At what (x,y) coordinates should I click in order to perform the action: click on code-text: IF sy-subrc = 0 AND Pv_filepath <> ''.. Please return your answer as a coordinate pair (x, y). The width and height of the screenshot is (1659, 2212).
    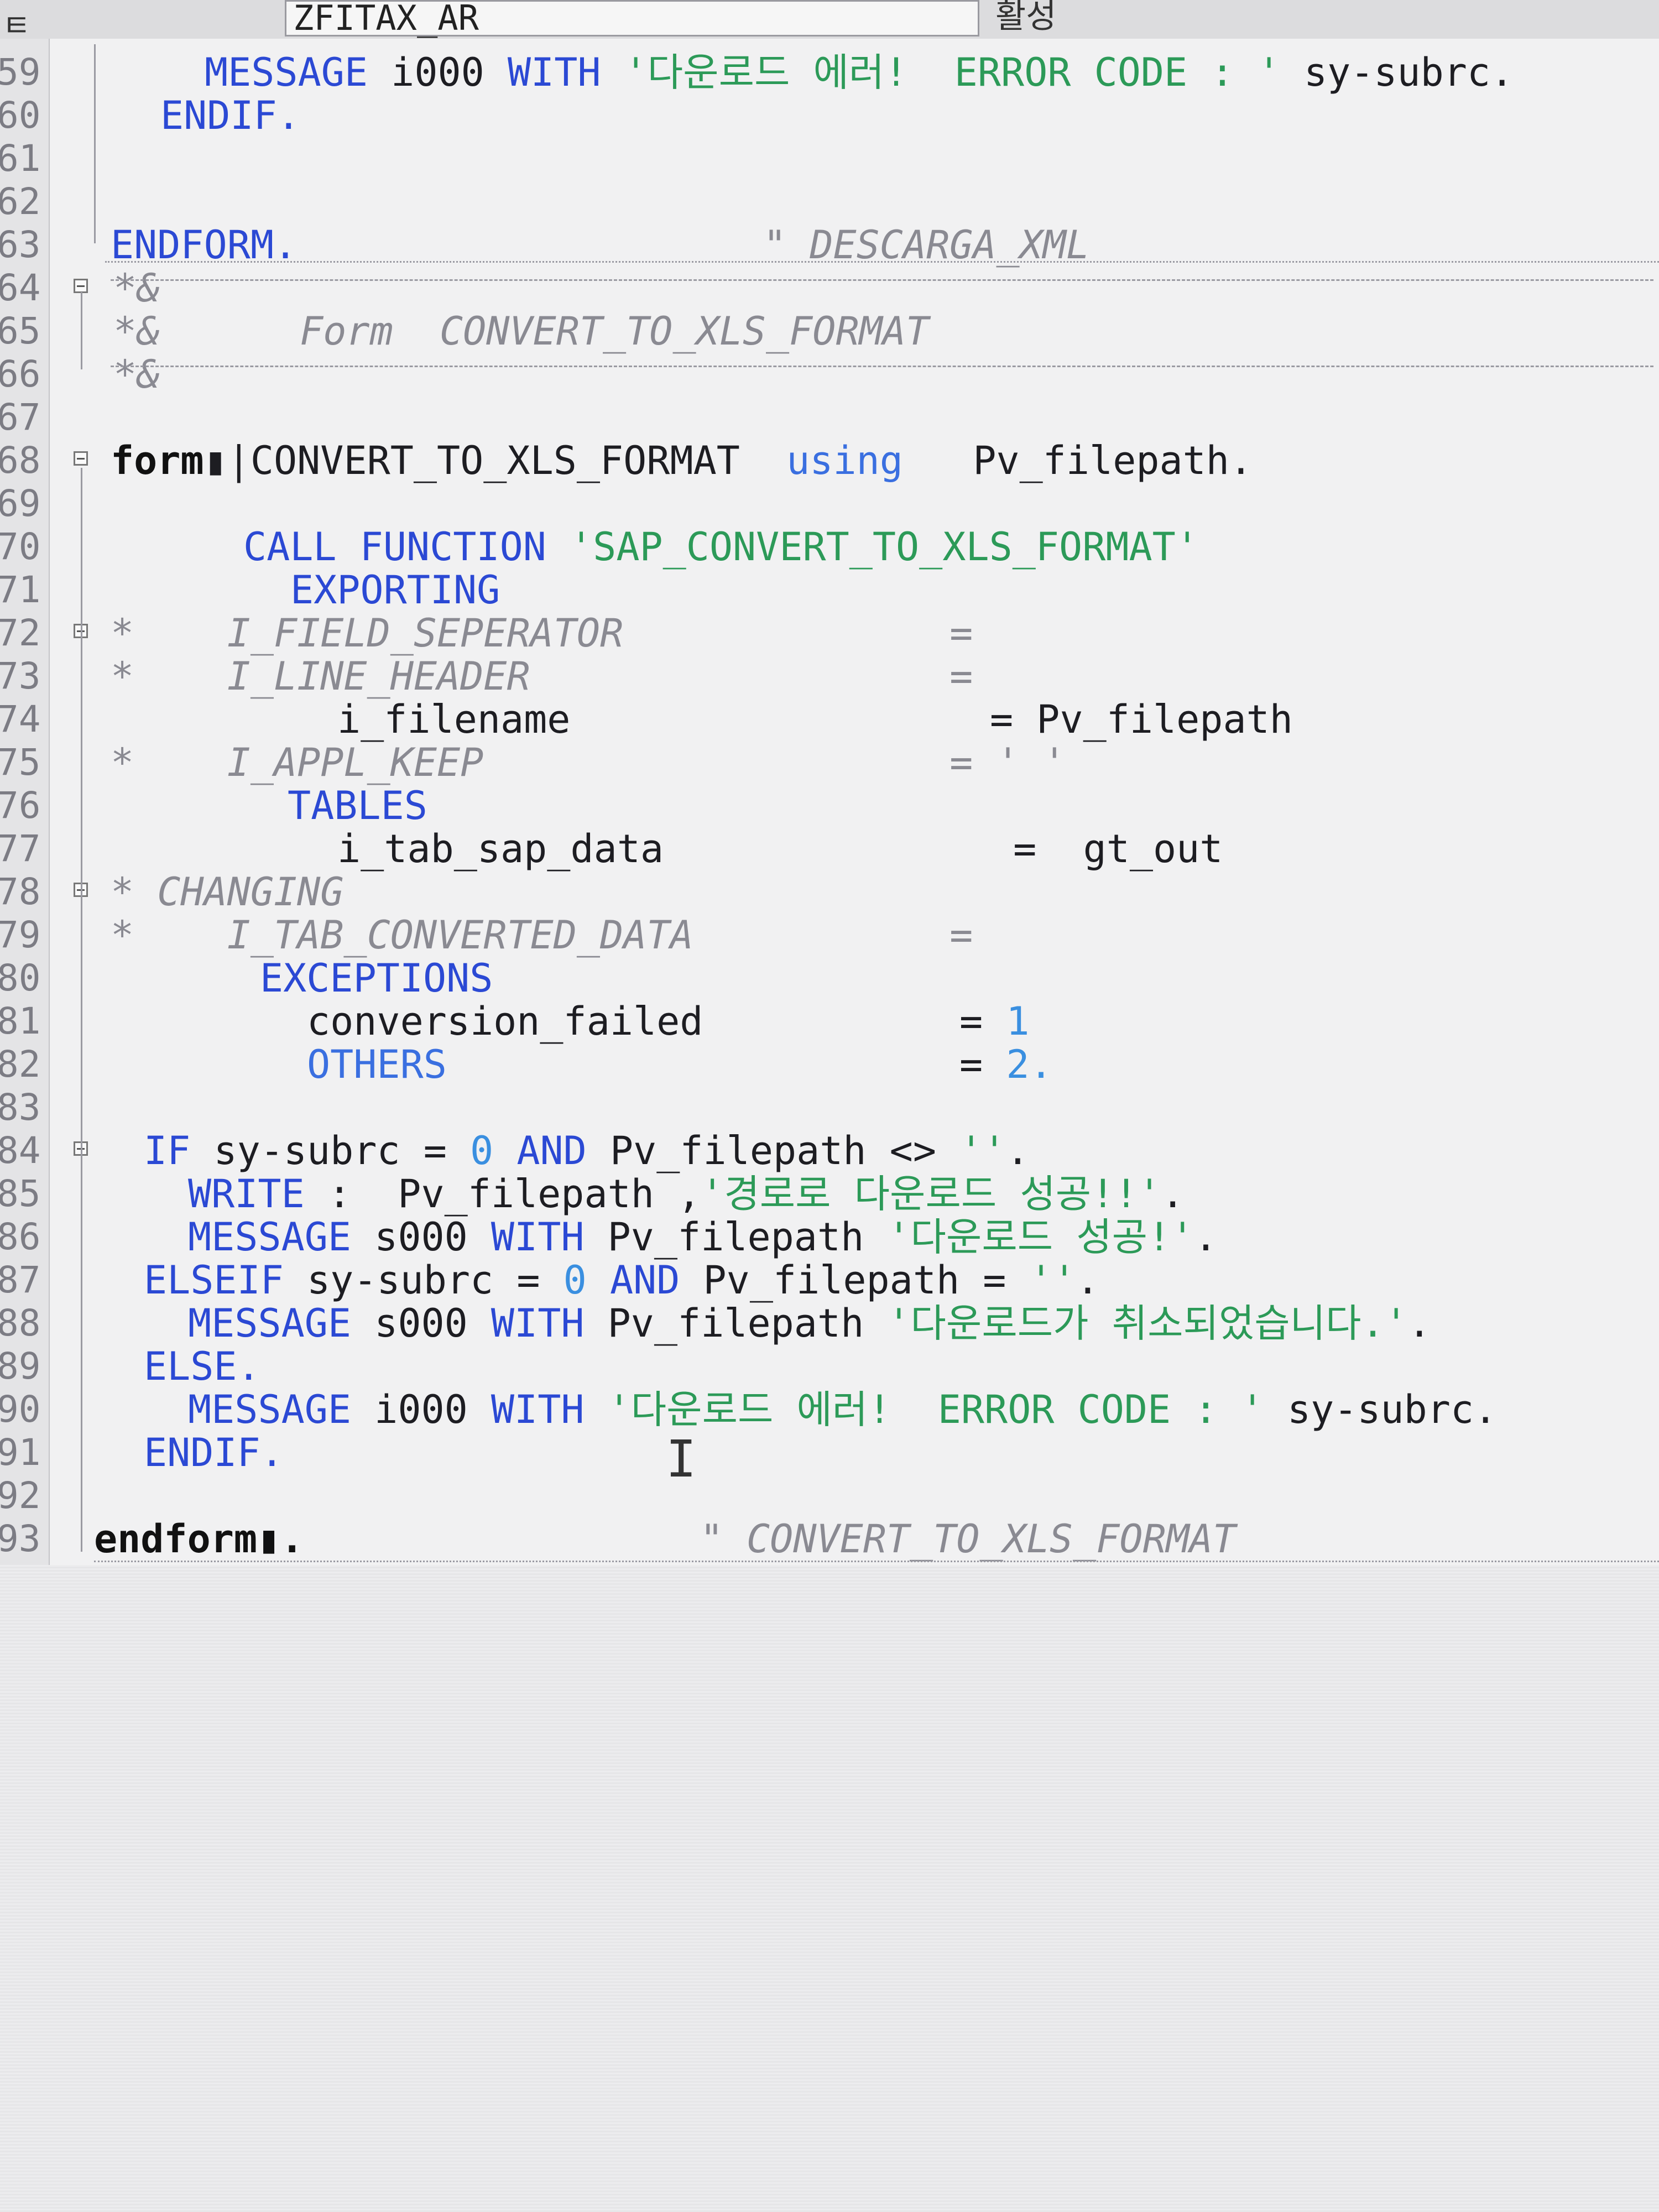
    Looking at the image, I should click on (587, 1151).